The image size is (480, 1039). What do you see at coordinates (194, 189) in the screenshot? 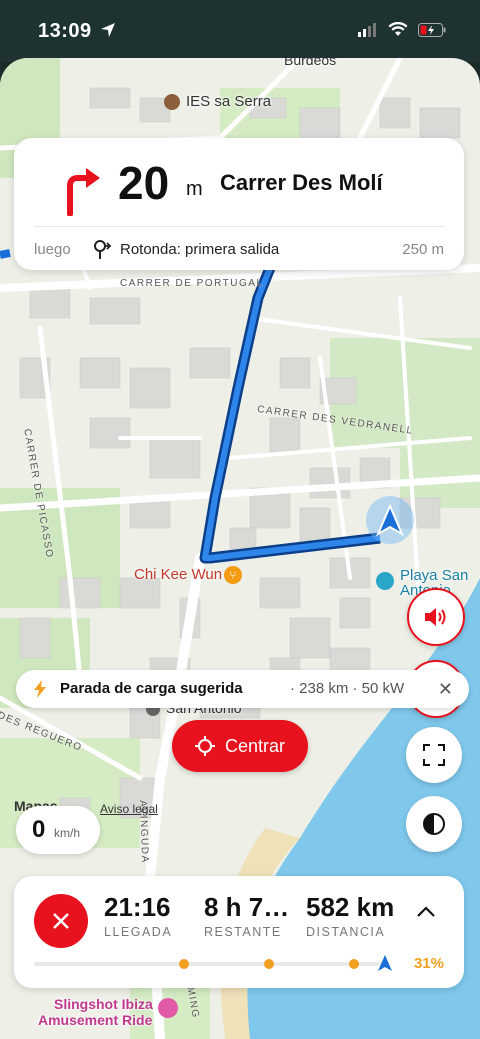
I see `maneuver-unit: m` at bounding box center [194, 189].